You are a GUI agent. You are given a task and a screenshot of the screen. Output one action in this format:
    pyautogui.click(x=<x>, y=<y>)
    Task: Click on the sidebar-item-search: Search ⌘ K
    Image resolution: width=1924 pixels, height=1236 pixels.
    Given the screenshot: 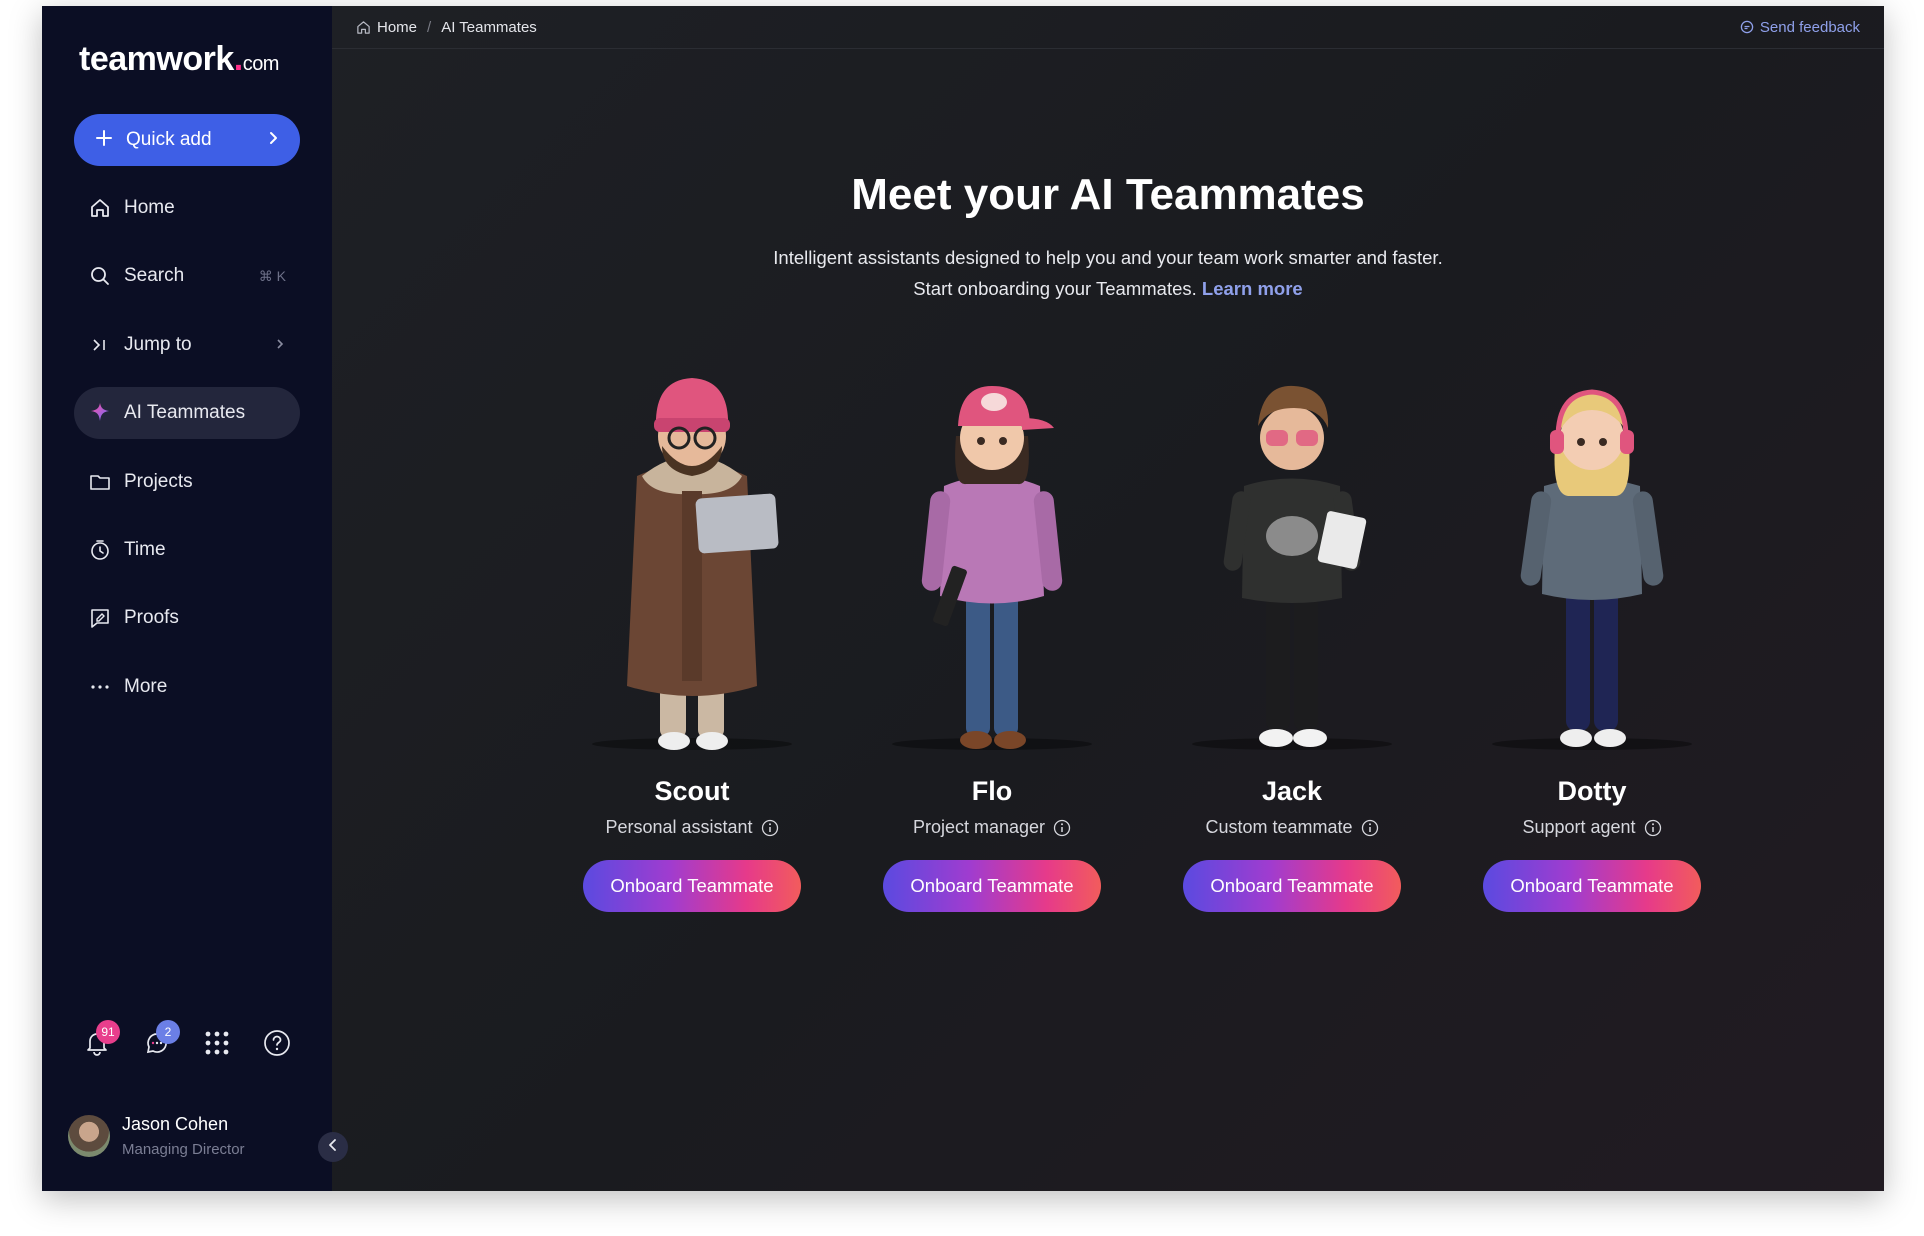 What is the action you would take?
    pyautogui.click(x=187, y=276)
    